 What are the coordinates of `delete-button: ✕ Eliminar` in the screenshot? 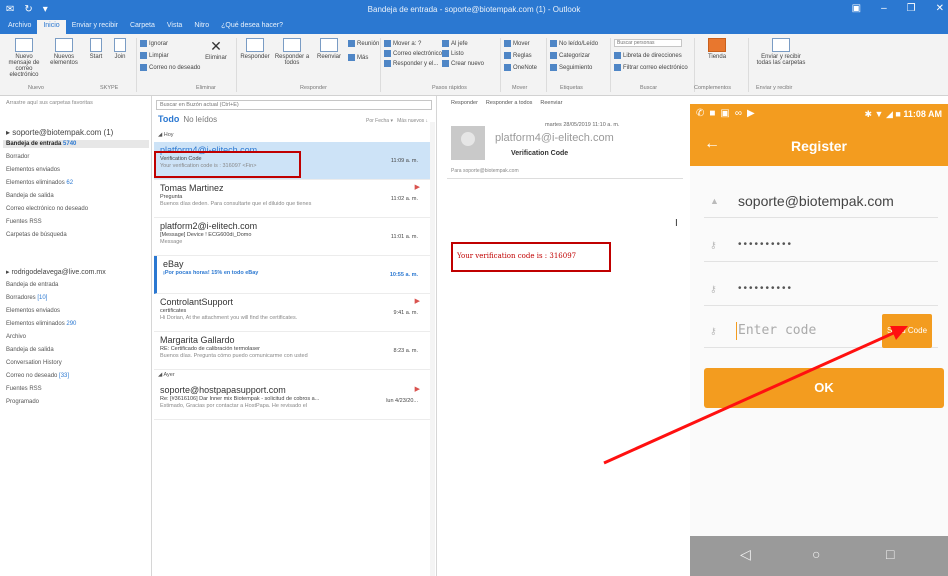 It's located at (216, 49).